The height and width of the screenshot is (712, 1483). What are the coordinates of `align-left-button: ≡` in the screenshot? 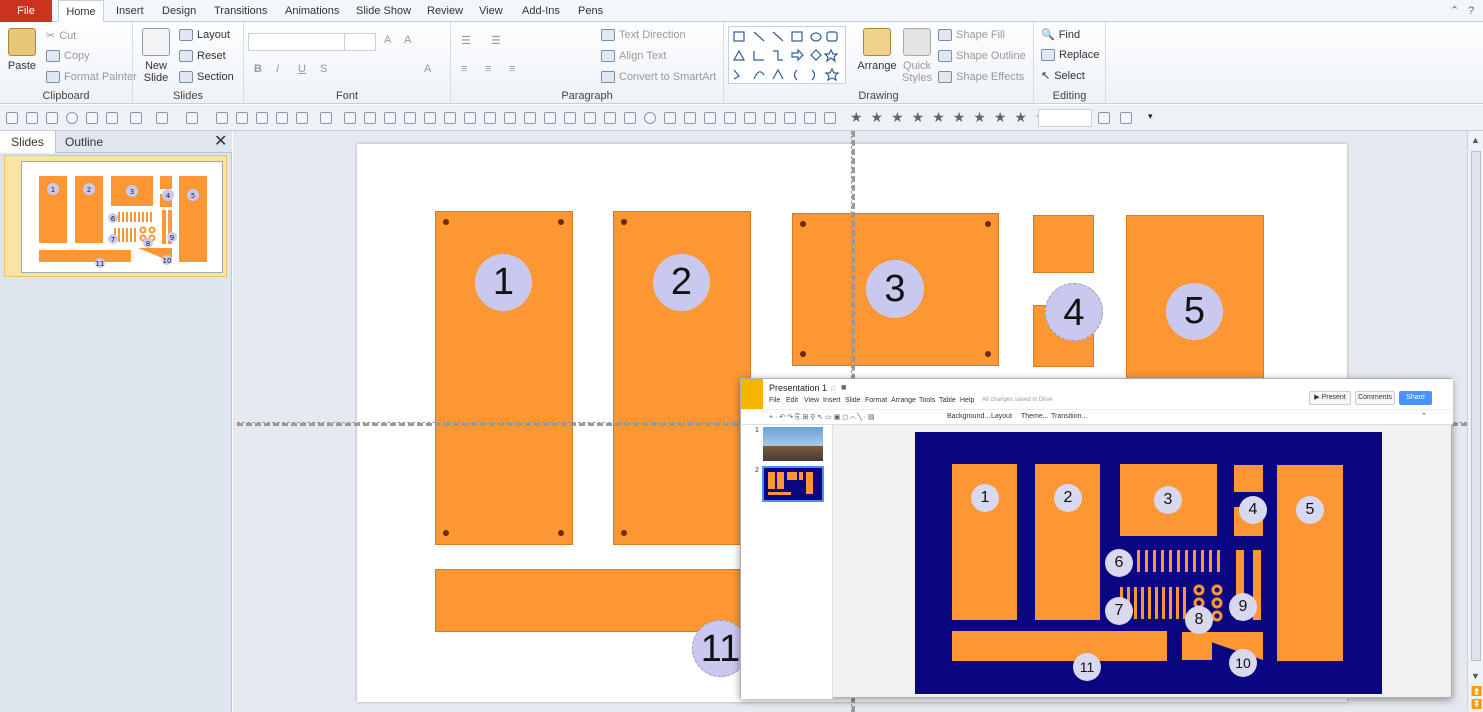 It's located at (464, 69).